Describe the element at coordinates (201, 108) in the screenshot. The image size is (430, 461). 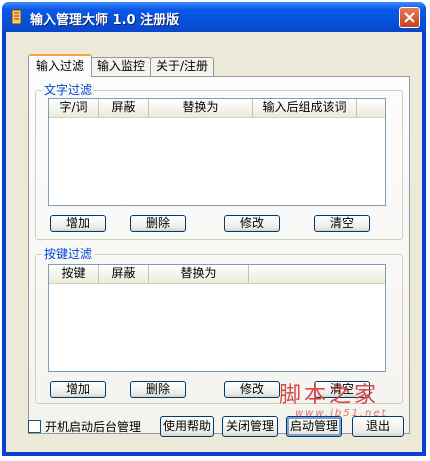
I see `column-header-replace: 替换为` at that location.